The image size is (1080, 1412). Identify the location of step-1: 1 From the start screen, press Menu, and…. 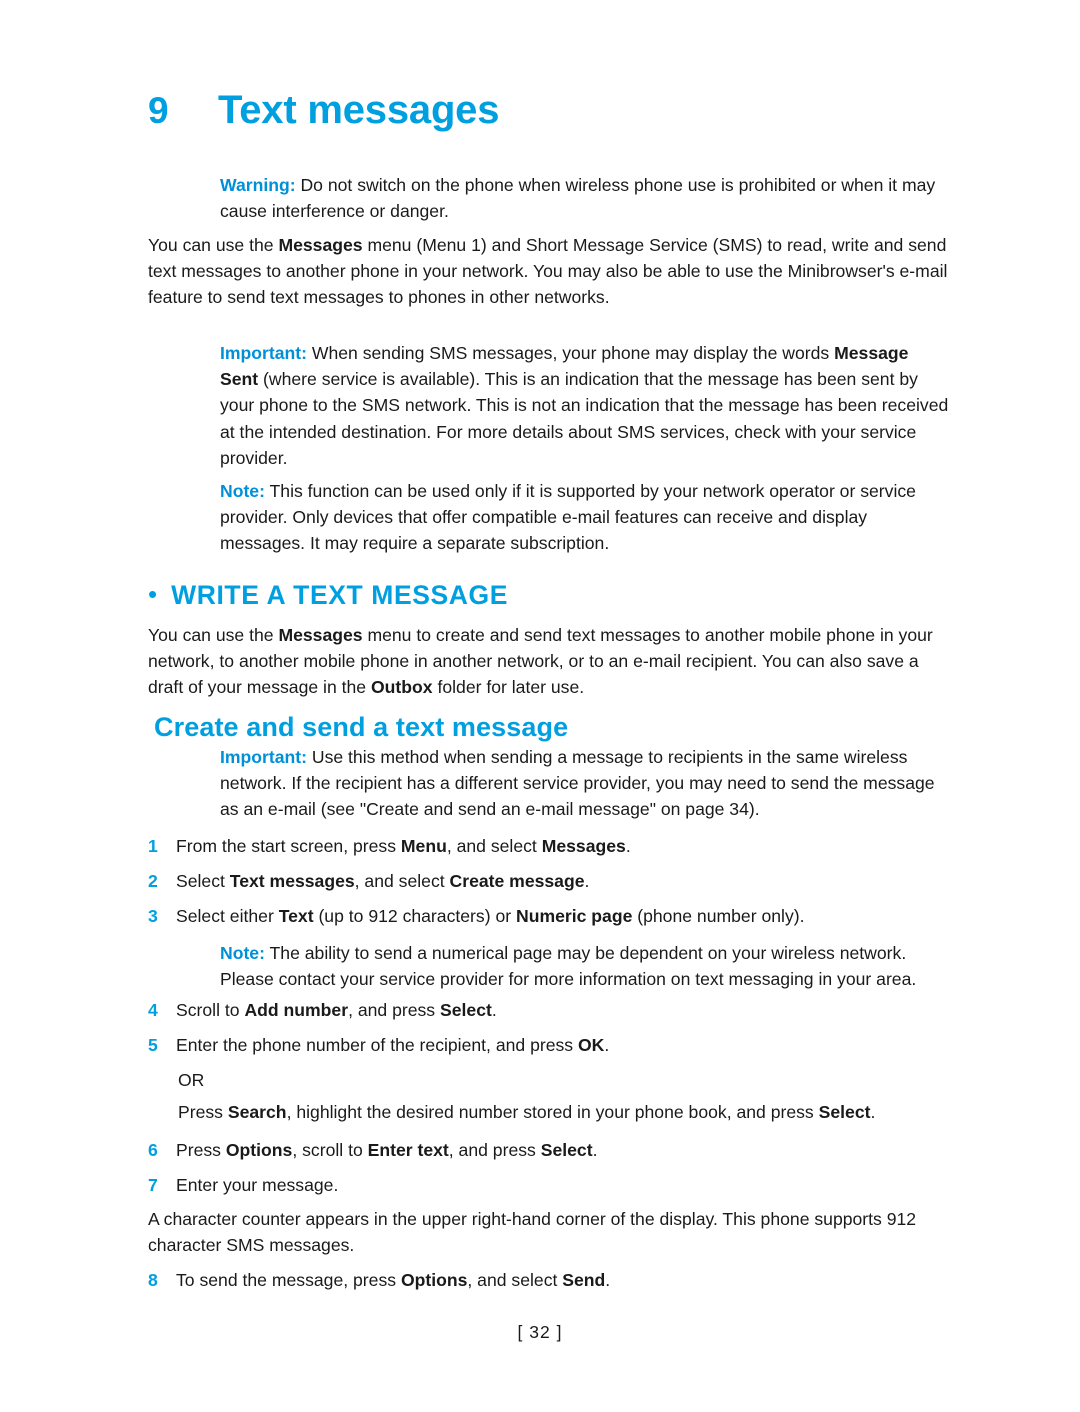
(548, 846).